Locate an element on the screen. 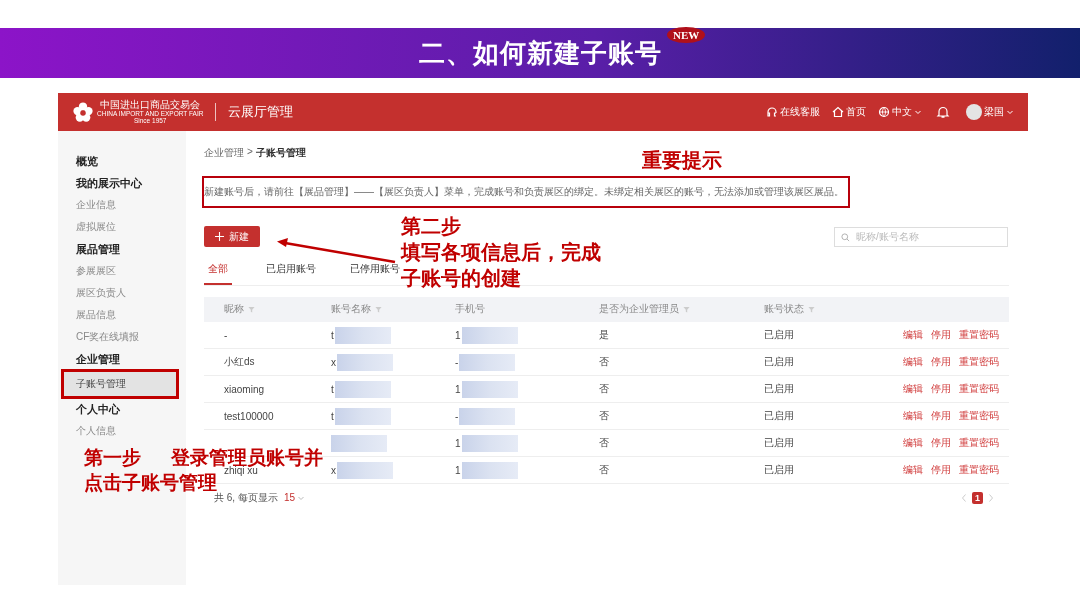 The height and width of the screenshot is (608, 1080). bell-icon is located at coordinates (943, 112).